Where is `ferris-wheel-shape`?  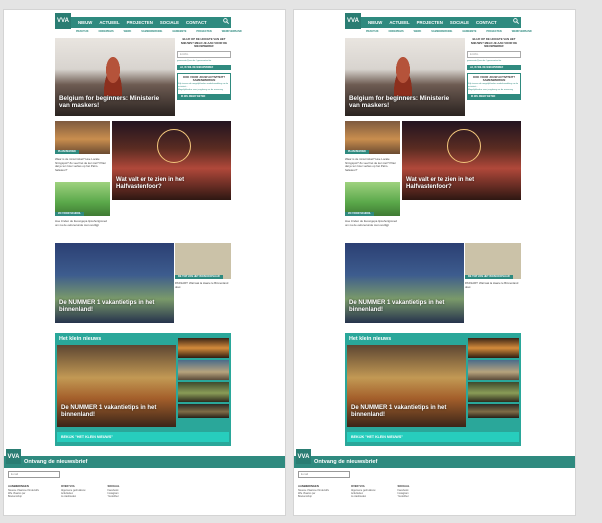 ferris-wheel-shape is located at coordinates (174, 146).